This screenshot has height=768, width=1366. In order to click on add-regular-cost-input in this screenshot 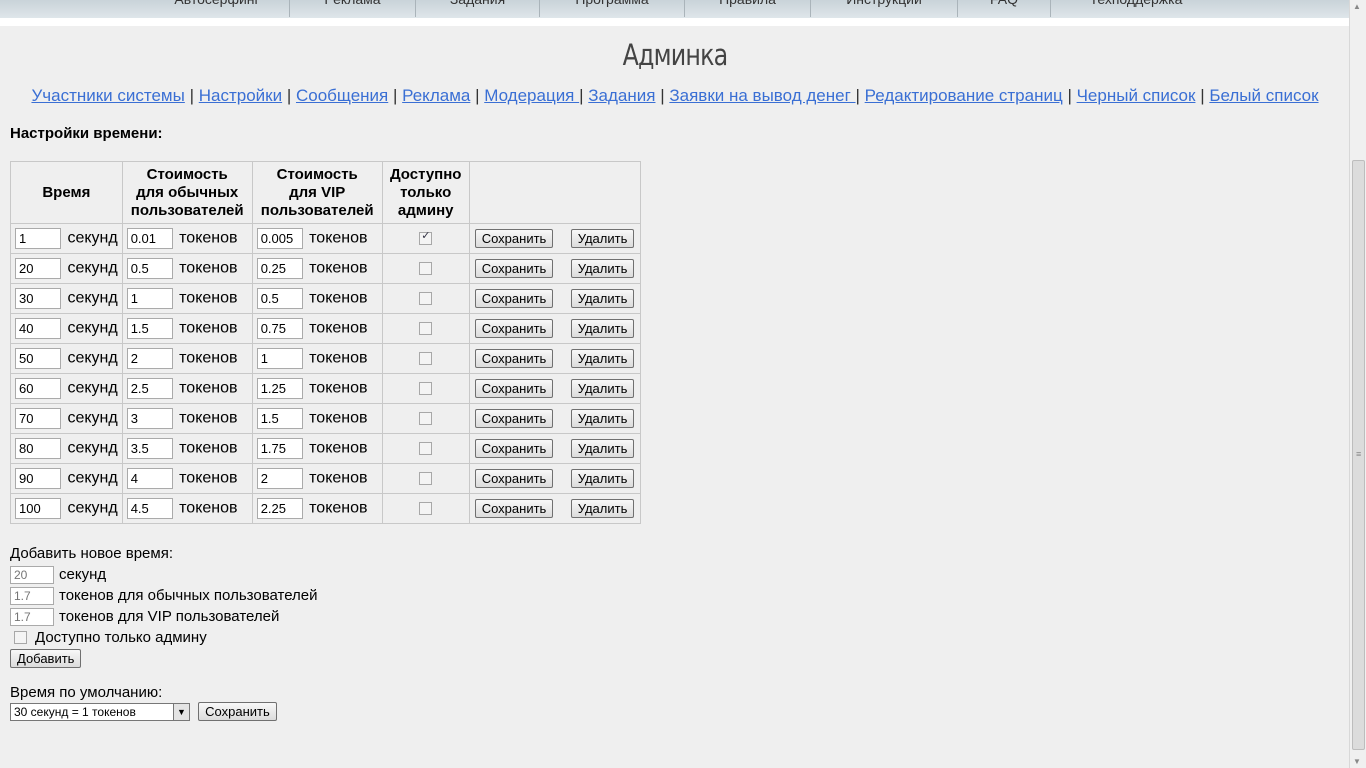, I will do `click(32, 595)`.